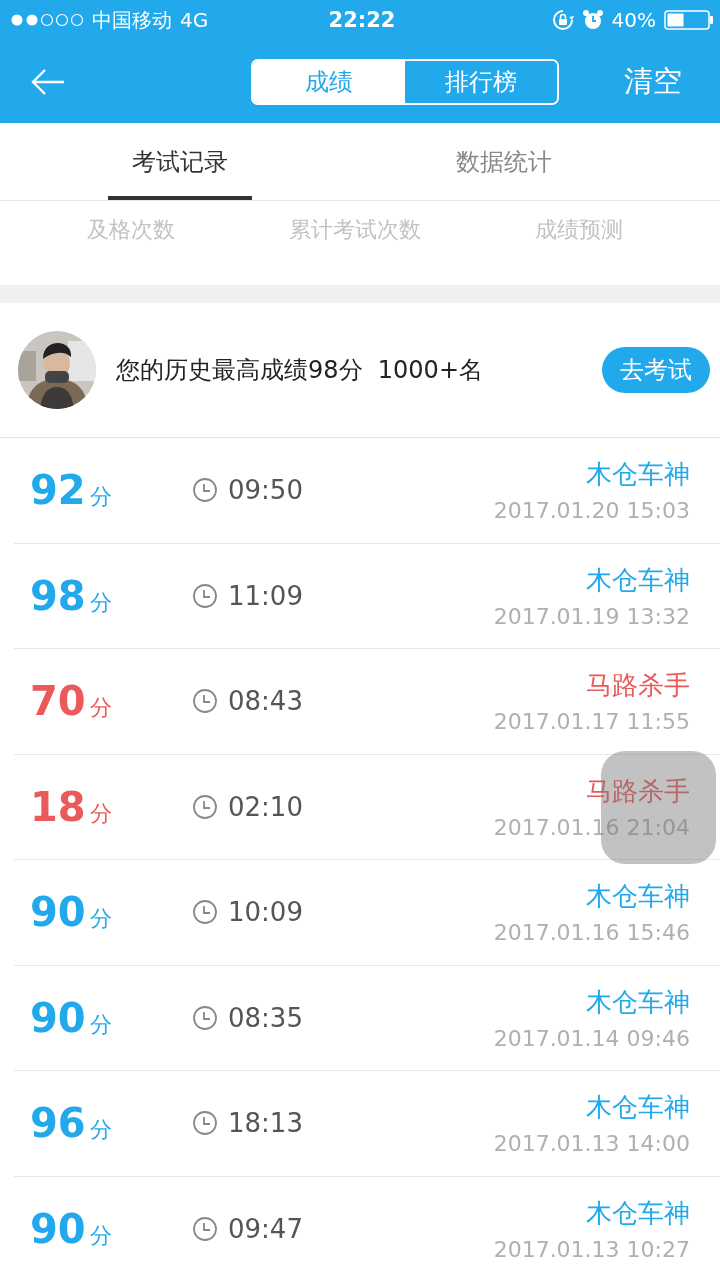 This screenshot has width=720, height=1280. Describe the element at coordinates (591, 616) in the screenshot. I see `exam-date: 2017.01.19 13:32` at that location.